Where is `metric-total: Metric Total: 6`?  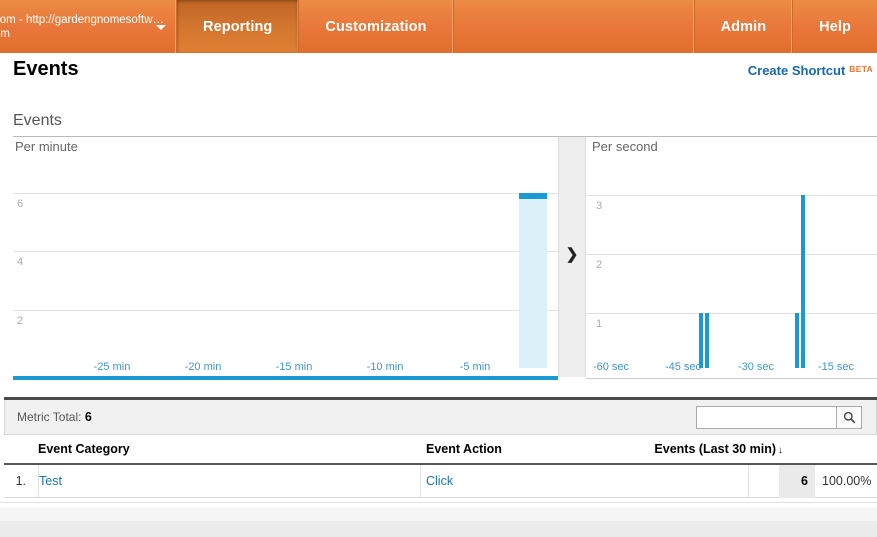 metric-total: Metric Total: 6 is located at coordinates (54, 417).